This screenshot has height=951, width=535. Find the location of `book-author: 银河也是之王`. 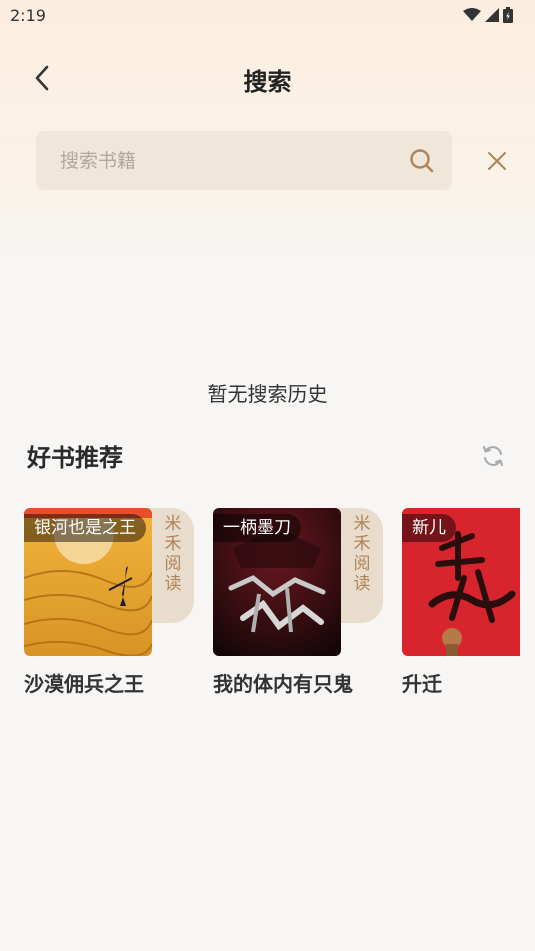

book-author: 银河也是之王 is located at coordinates (85, 528).